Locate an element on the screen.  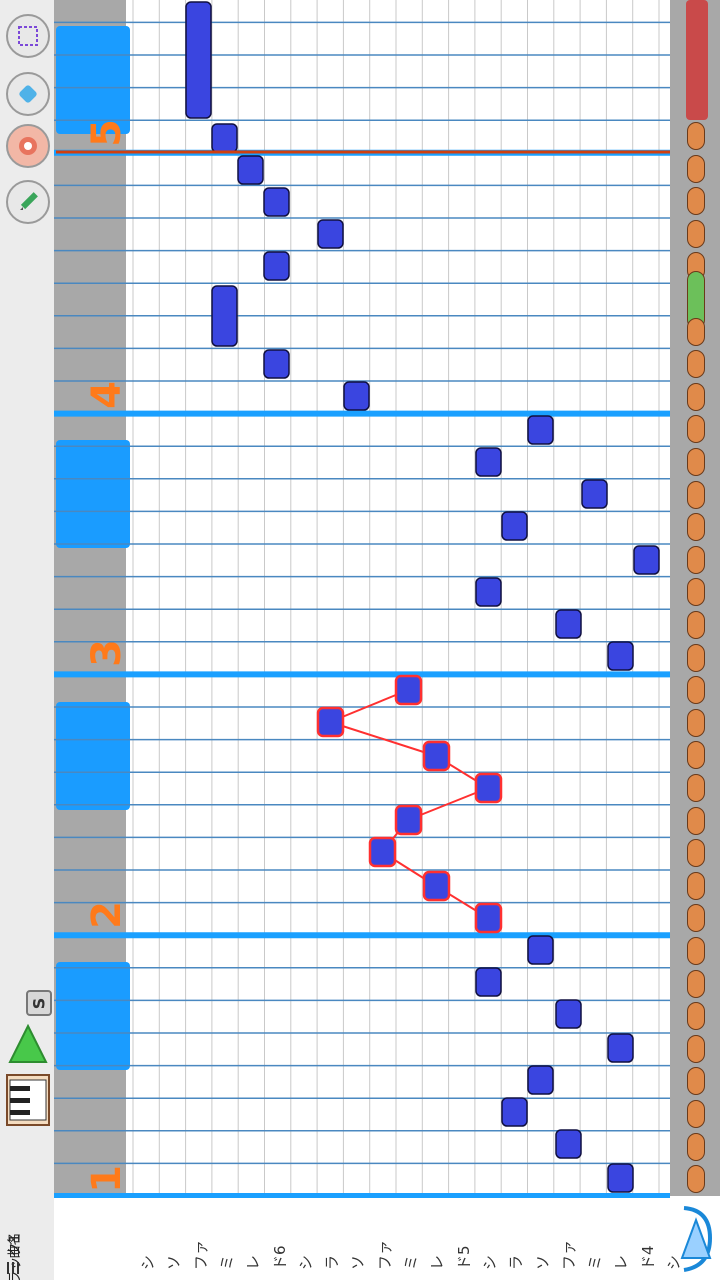
right-bar-dots is located at coordinates (697, 658).